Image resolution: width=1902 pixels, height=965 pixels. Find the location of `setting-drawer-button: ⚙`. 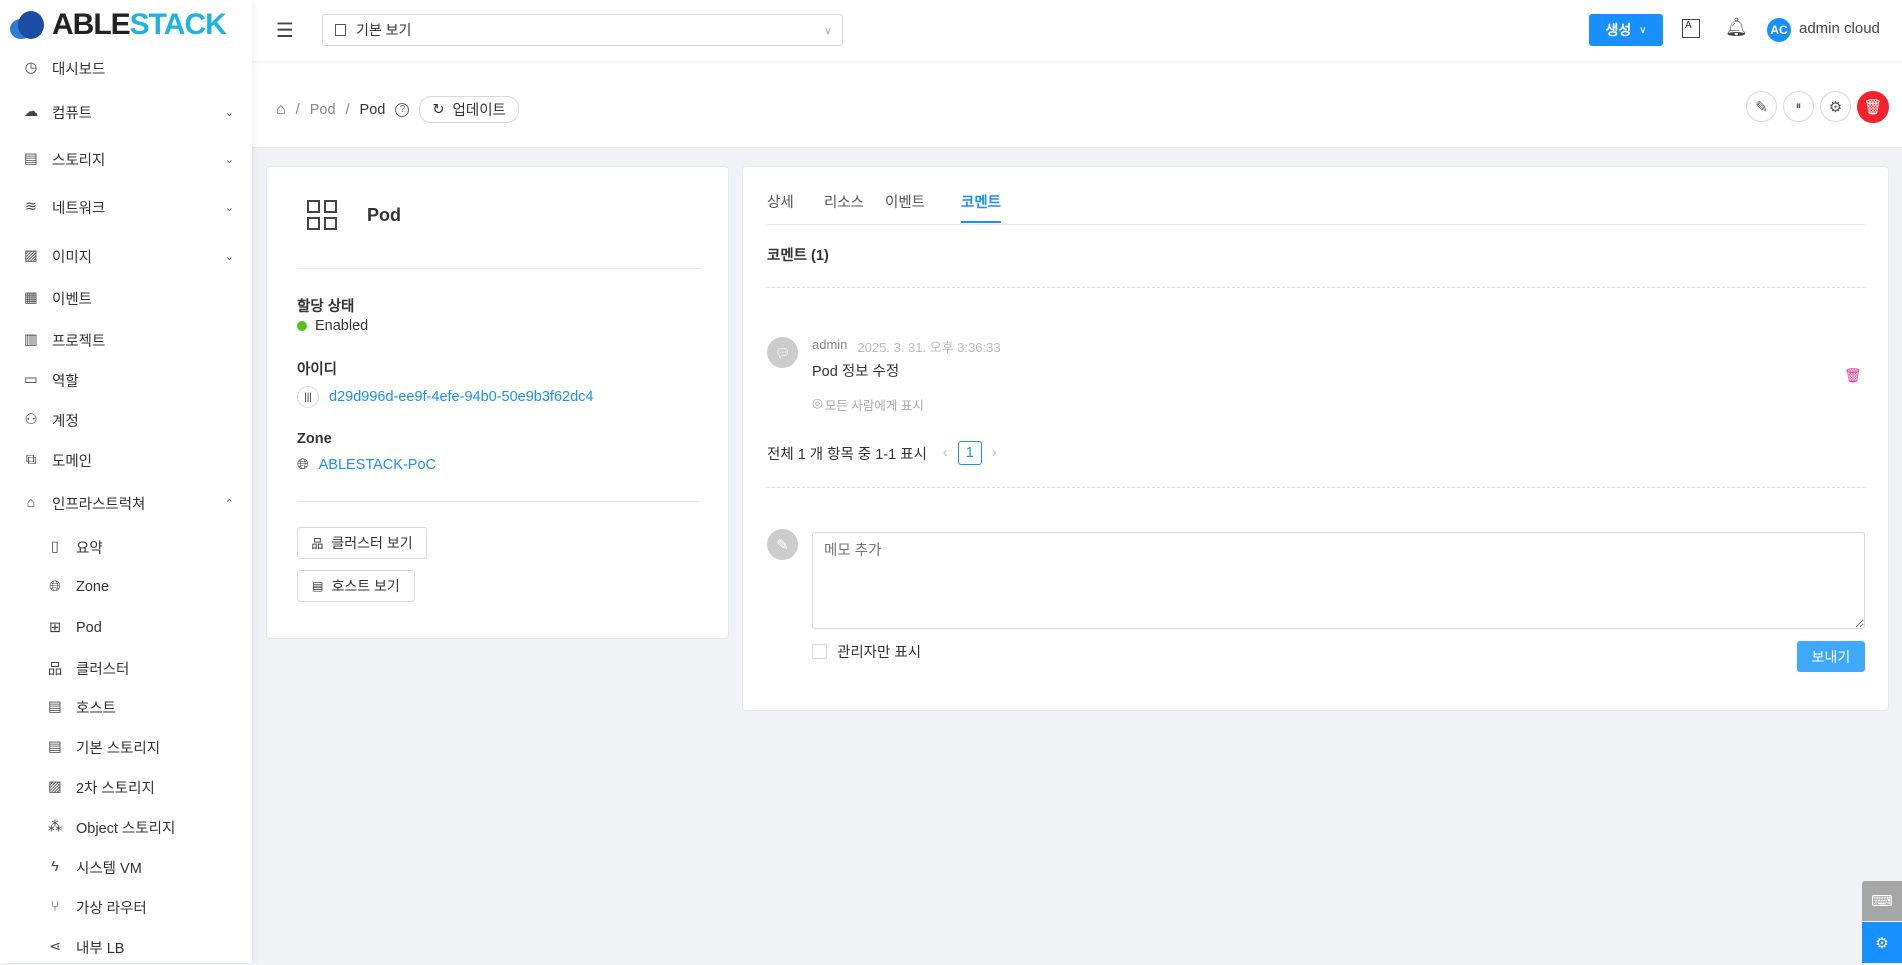

setting-drawer-button: ⚙ is located at coordinates (1882, 942).